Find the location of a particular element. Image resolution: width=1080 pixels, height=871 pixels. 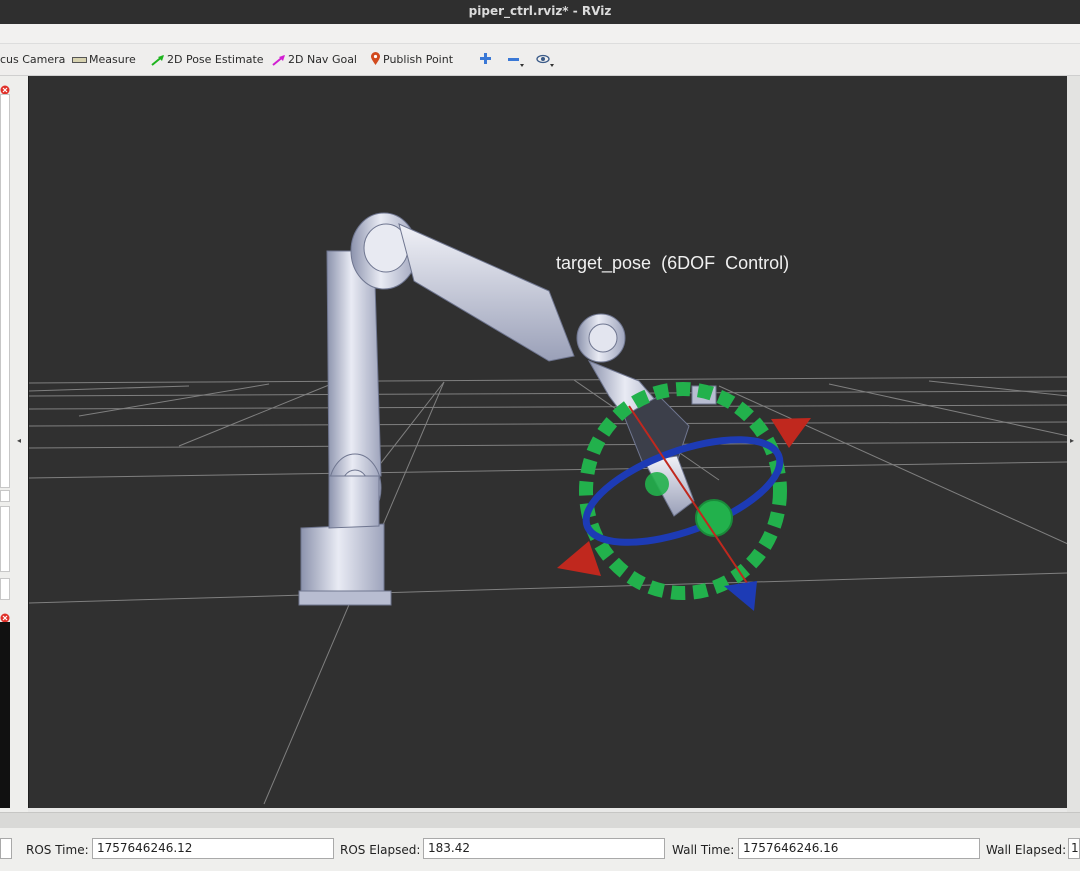

eye-icon is located at coordinates (545, 60).